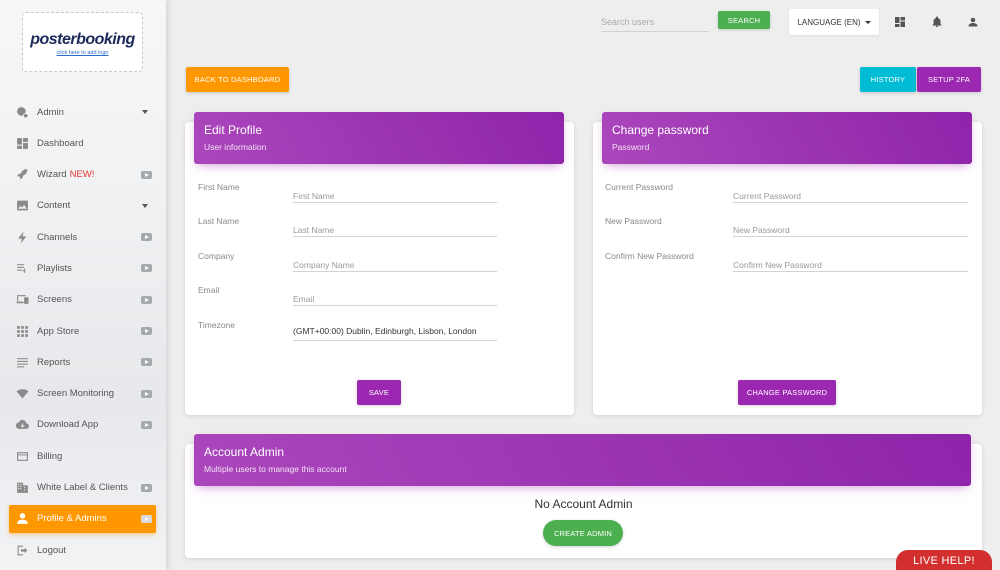 Image resolution: width=1000 pixels, height=570 pixels. I want to click on new-password-row: New Password, so click(787, 230).